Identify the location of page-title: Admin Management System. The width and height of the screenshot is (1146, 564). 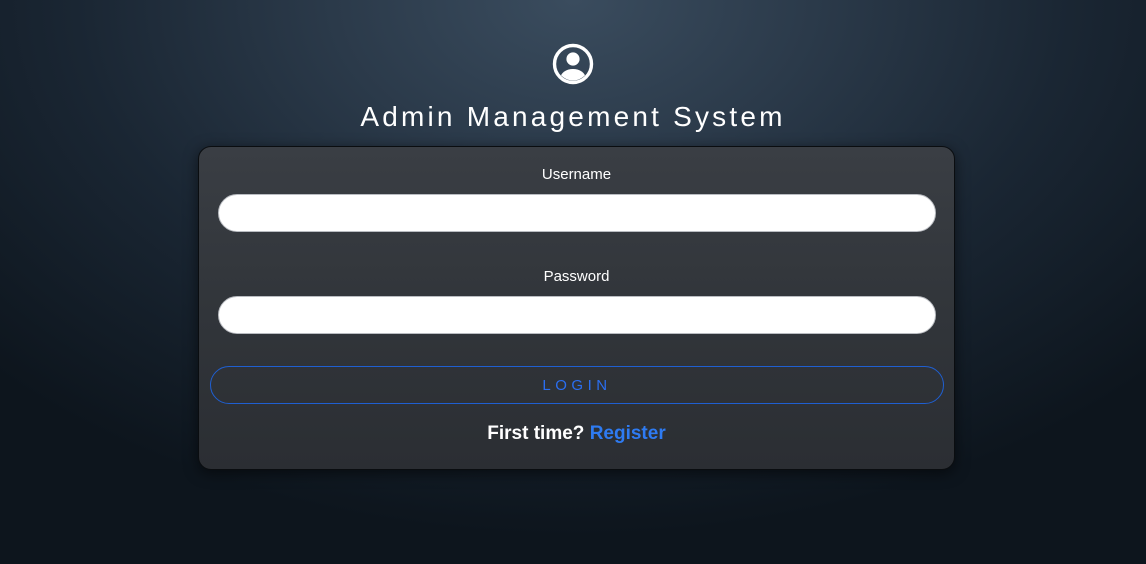
(573, 116).